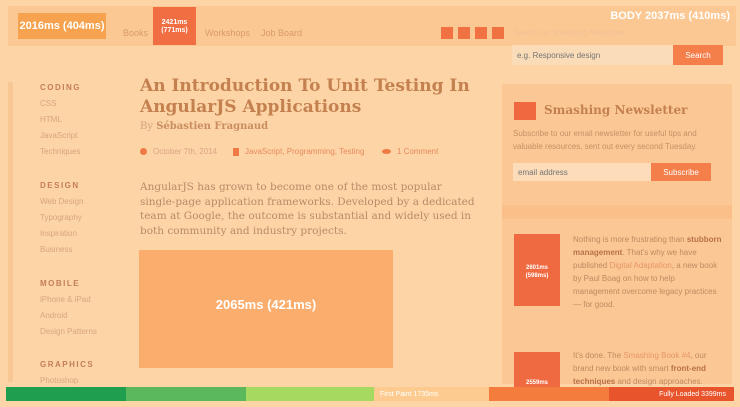  What do you see at coordinates (698, 55) in the screenshot?
I see `search-button: Search` at bounding box center [698, 55].